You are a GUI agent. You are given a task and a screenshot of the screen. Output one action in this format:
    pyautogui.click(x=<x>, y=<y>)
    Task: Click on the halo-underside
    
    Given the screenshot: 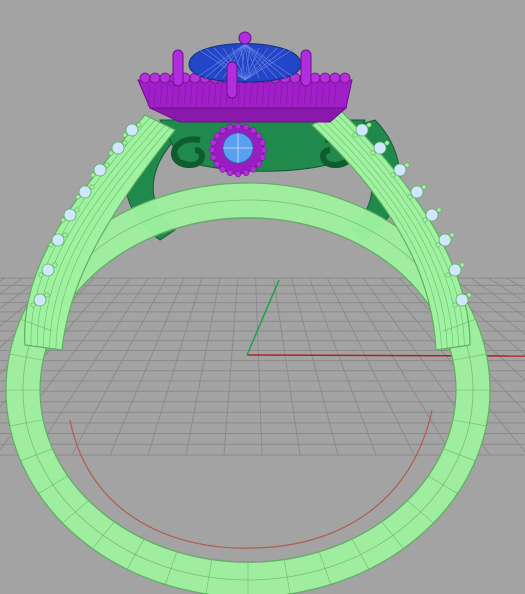 What is the action you would take?
    pyautogui.click(x=248, y=115)
    